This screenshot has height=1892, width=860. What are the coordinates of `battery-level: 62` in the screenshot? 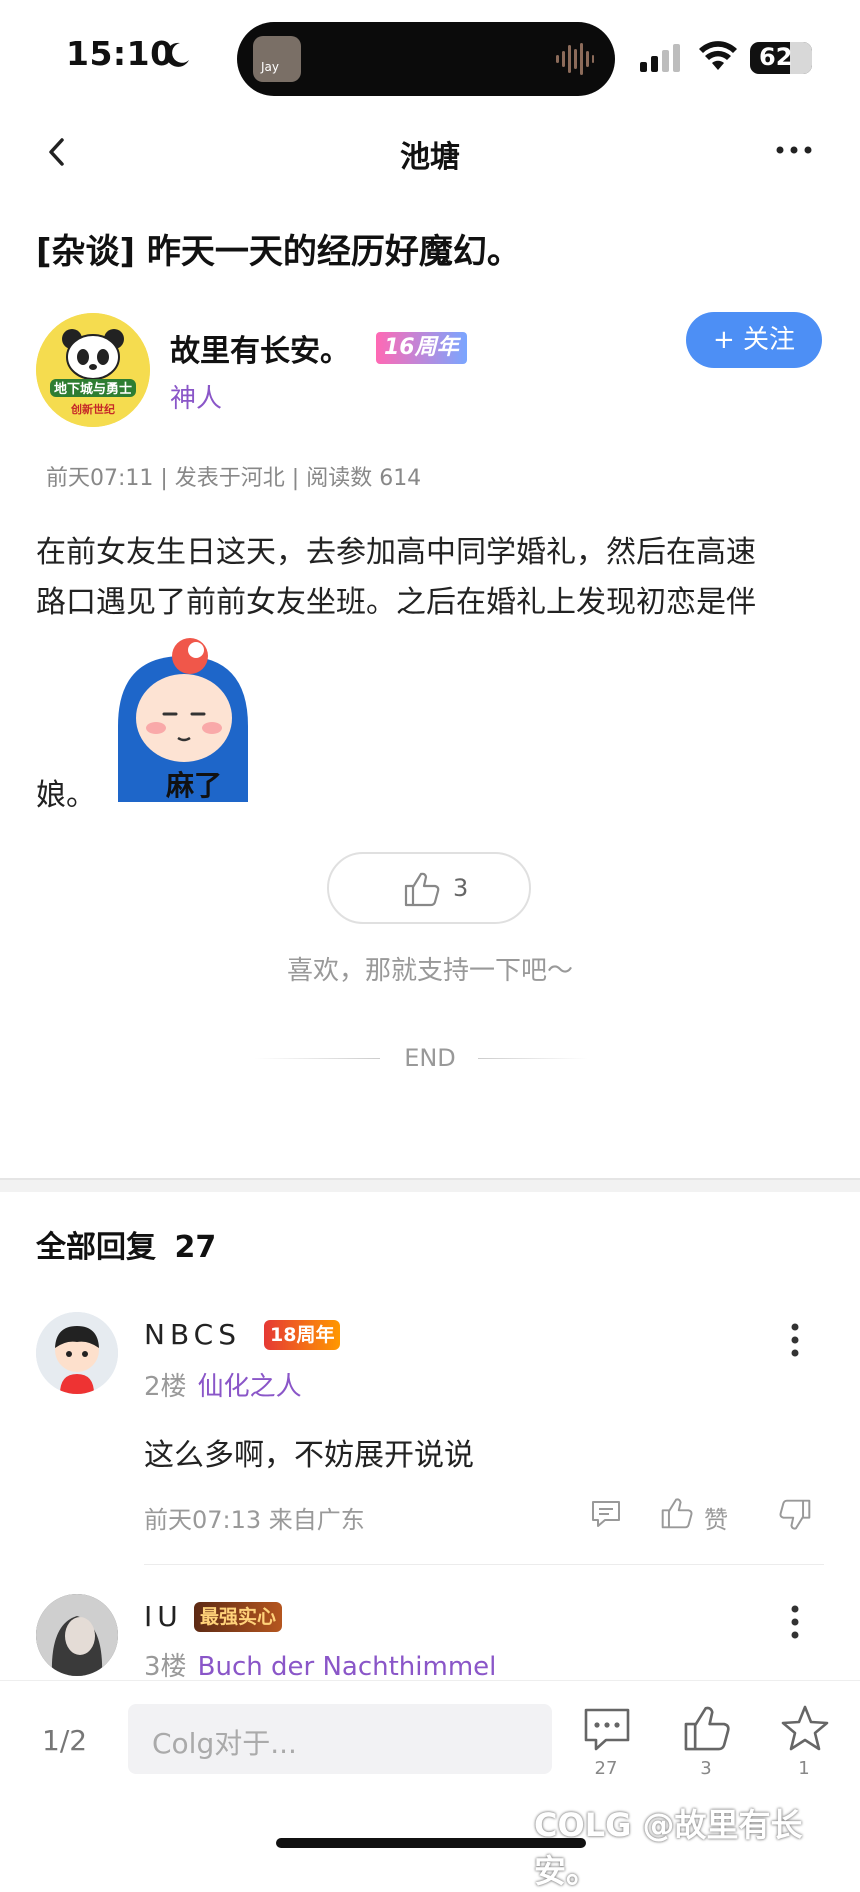 It's located at (776, 57).